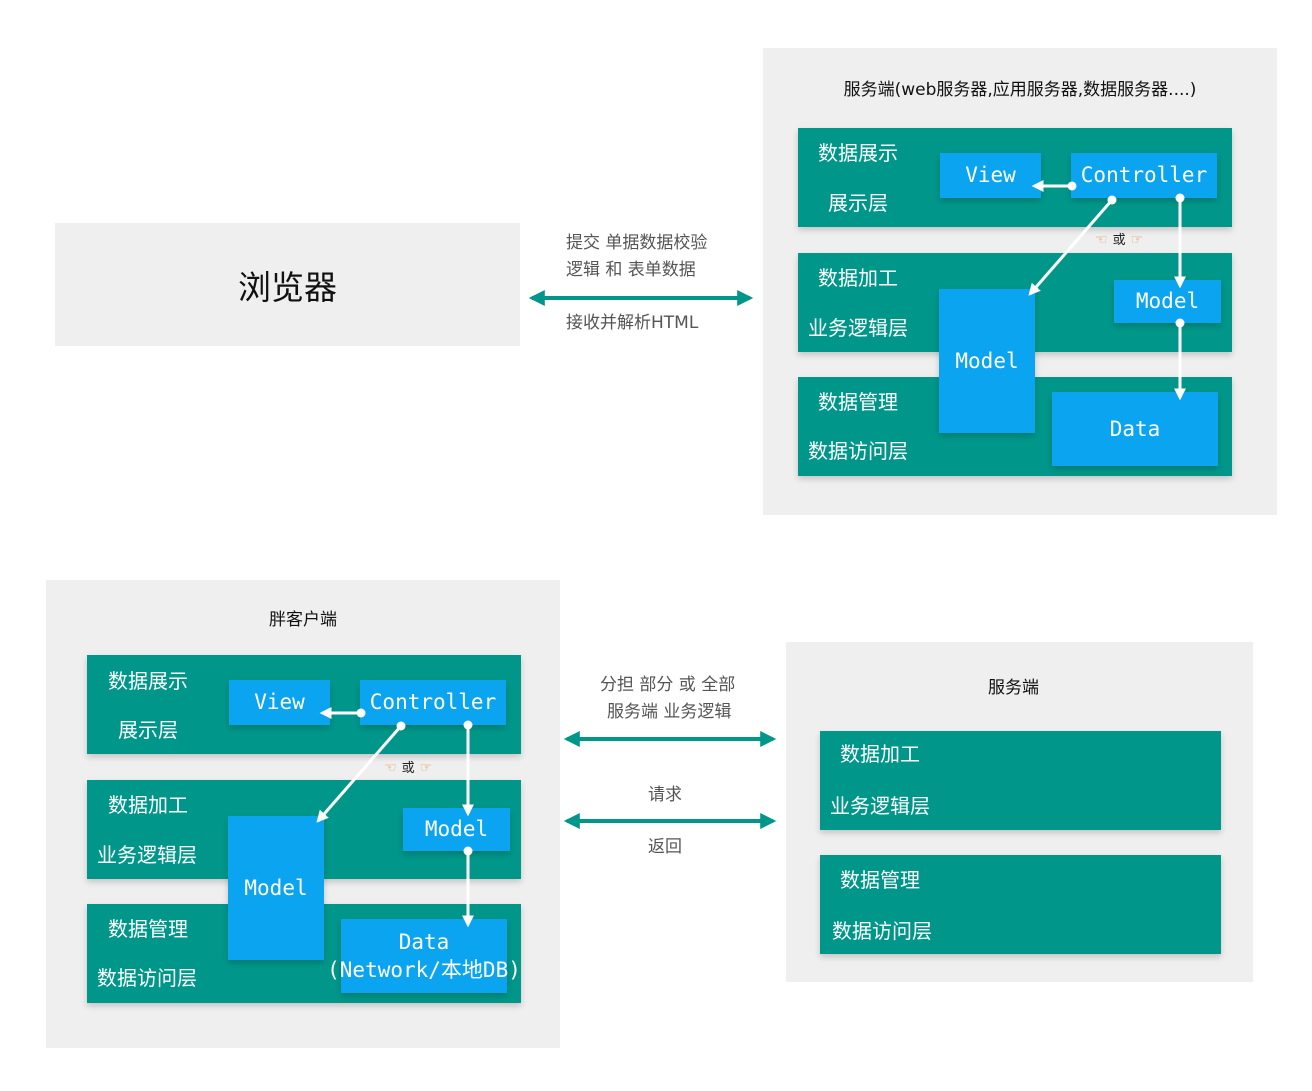 The width and height of the screenshot is (1312, 1091). What do you see at coordinates (148, 681) in the screenshot?
I see `fat-client-layer-name: 数据展示` at bounding box center [148, 681].